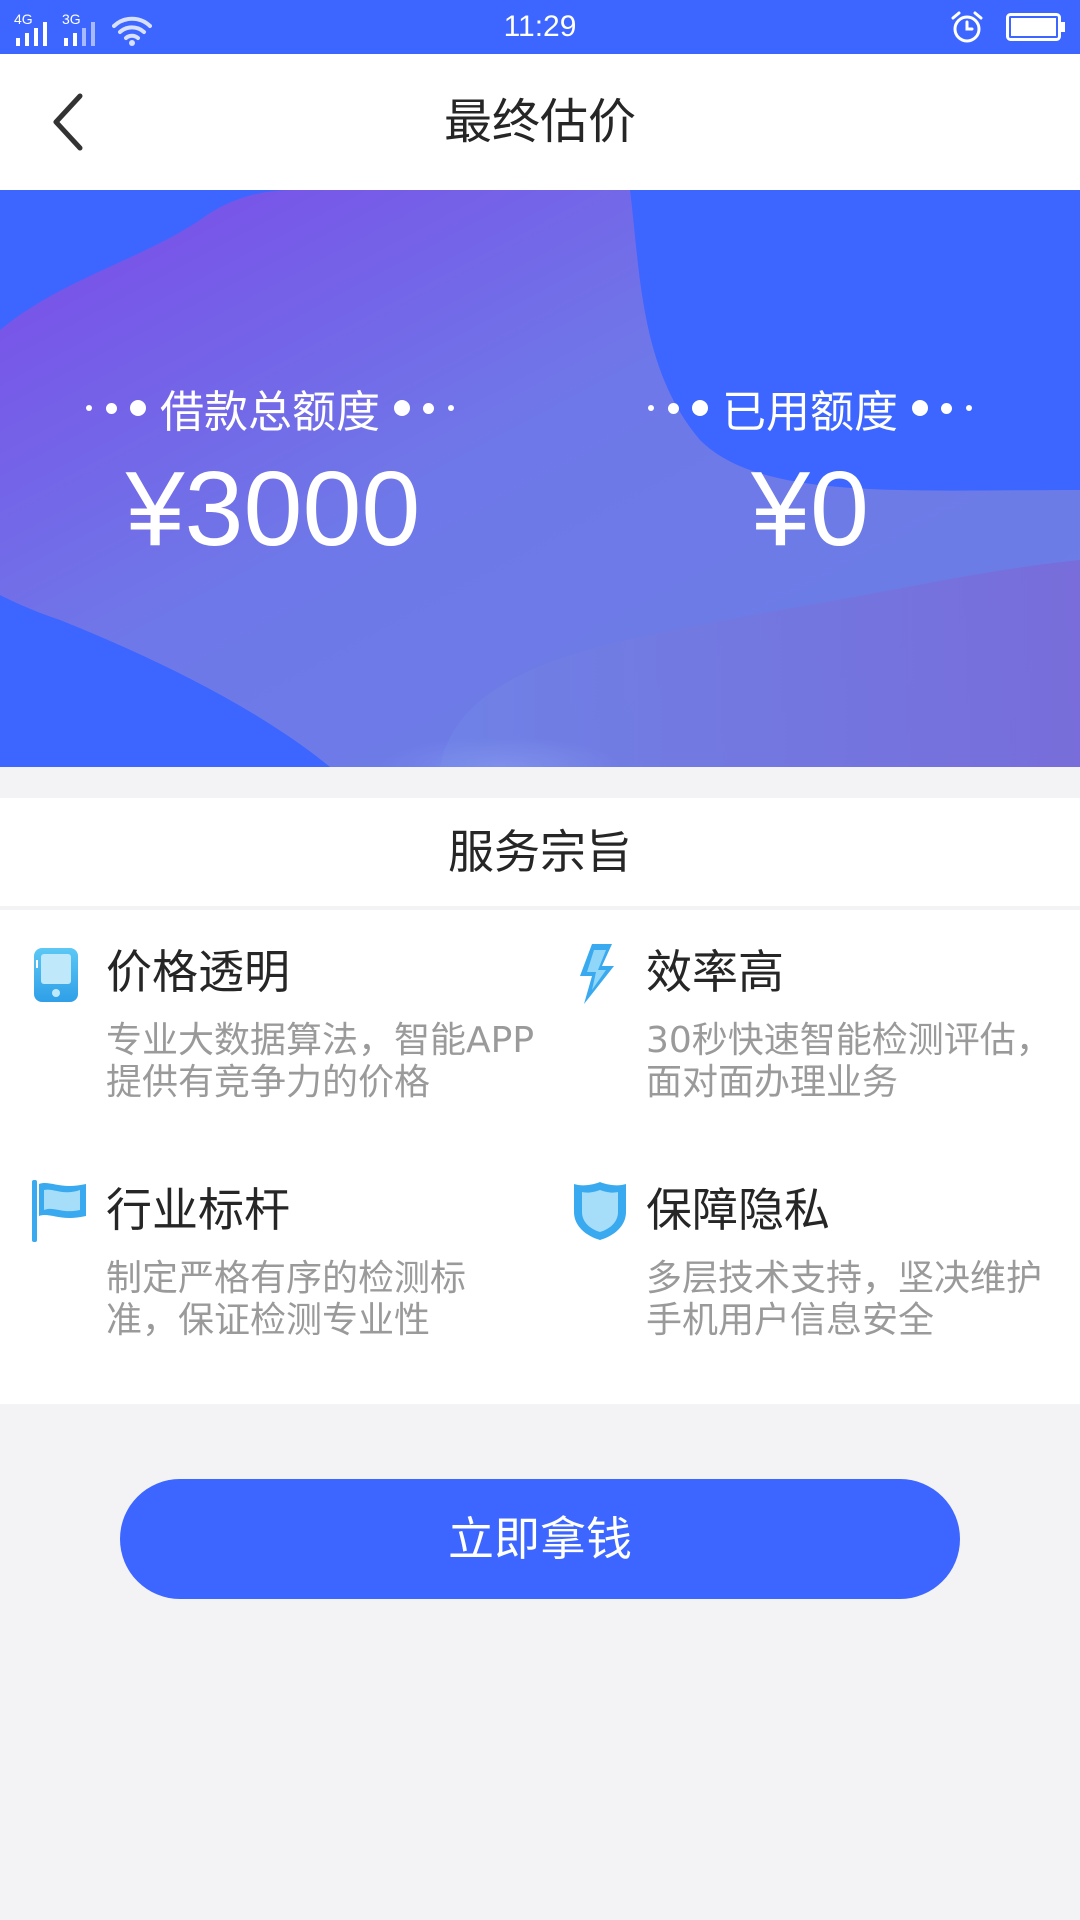 This screenshot has height=1920, width=1080. What do you see at coordinates (59, 1211) in the screenshot?
I see `flag-icon` at bounding box center [59, 1211].